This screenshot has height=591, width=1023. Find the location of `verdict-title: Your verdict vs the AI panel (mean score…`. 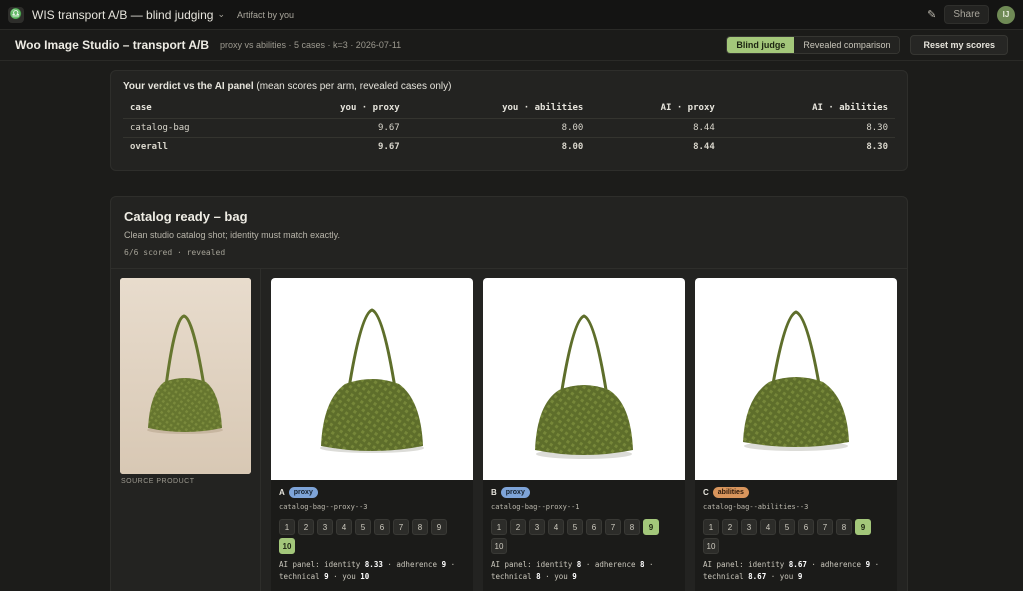

verdict-title: Your verdict vs the AI panel (mean score… is located at coordinates (509, 86).